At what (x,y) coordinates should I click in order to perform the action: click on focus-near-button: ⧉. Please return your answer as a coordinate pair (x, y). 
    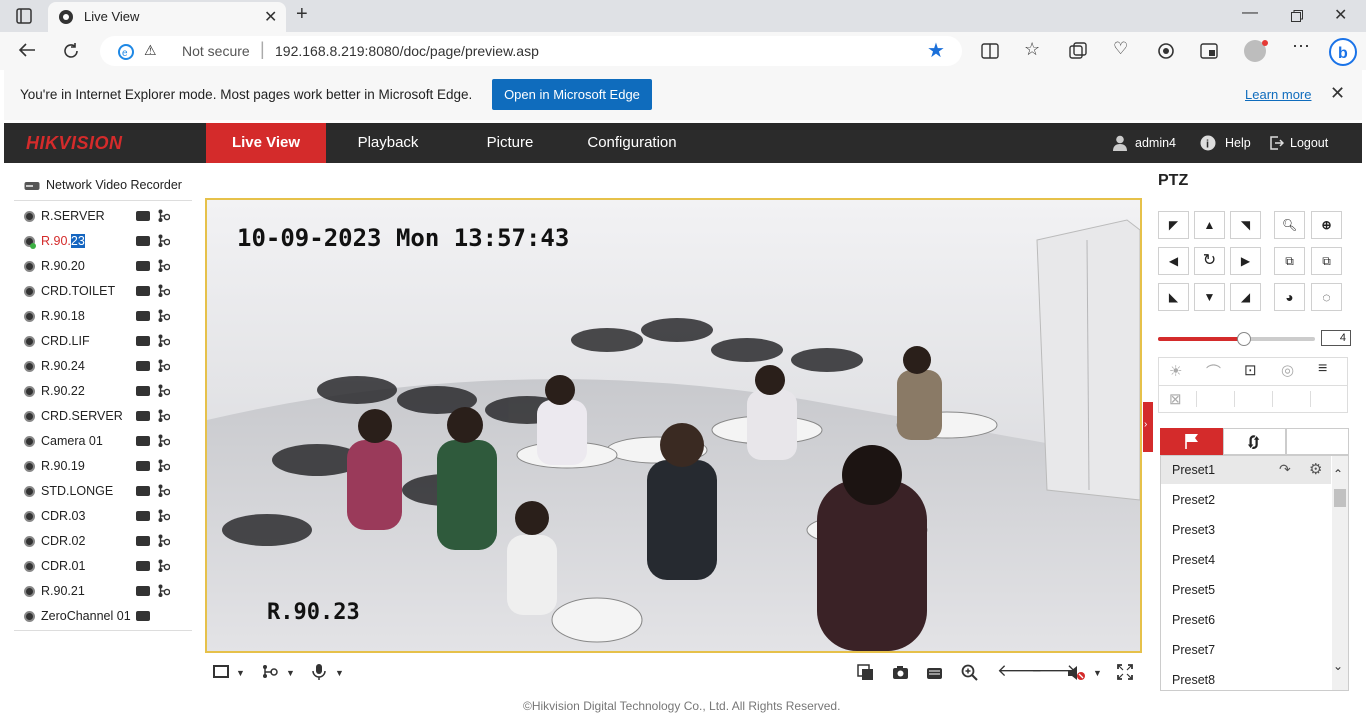
    Looking at the image, I should click on (1289, 261).